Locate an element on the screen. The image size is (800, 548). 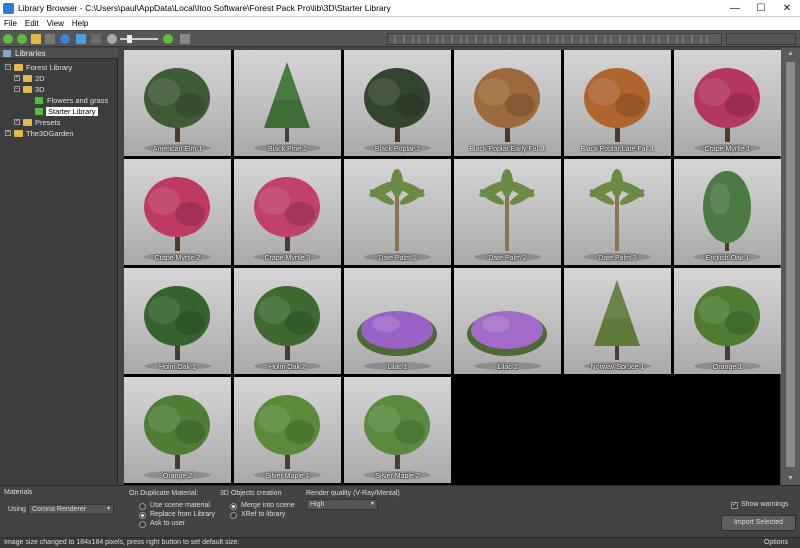
thumbnail-tile: Silver Maple 2 is located at coordinates (397, 430).